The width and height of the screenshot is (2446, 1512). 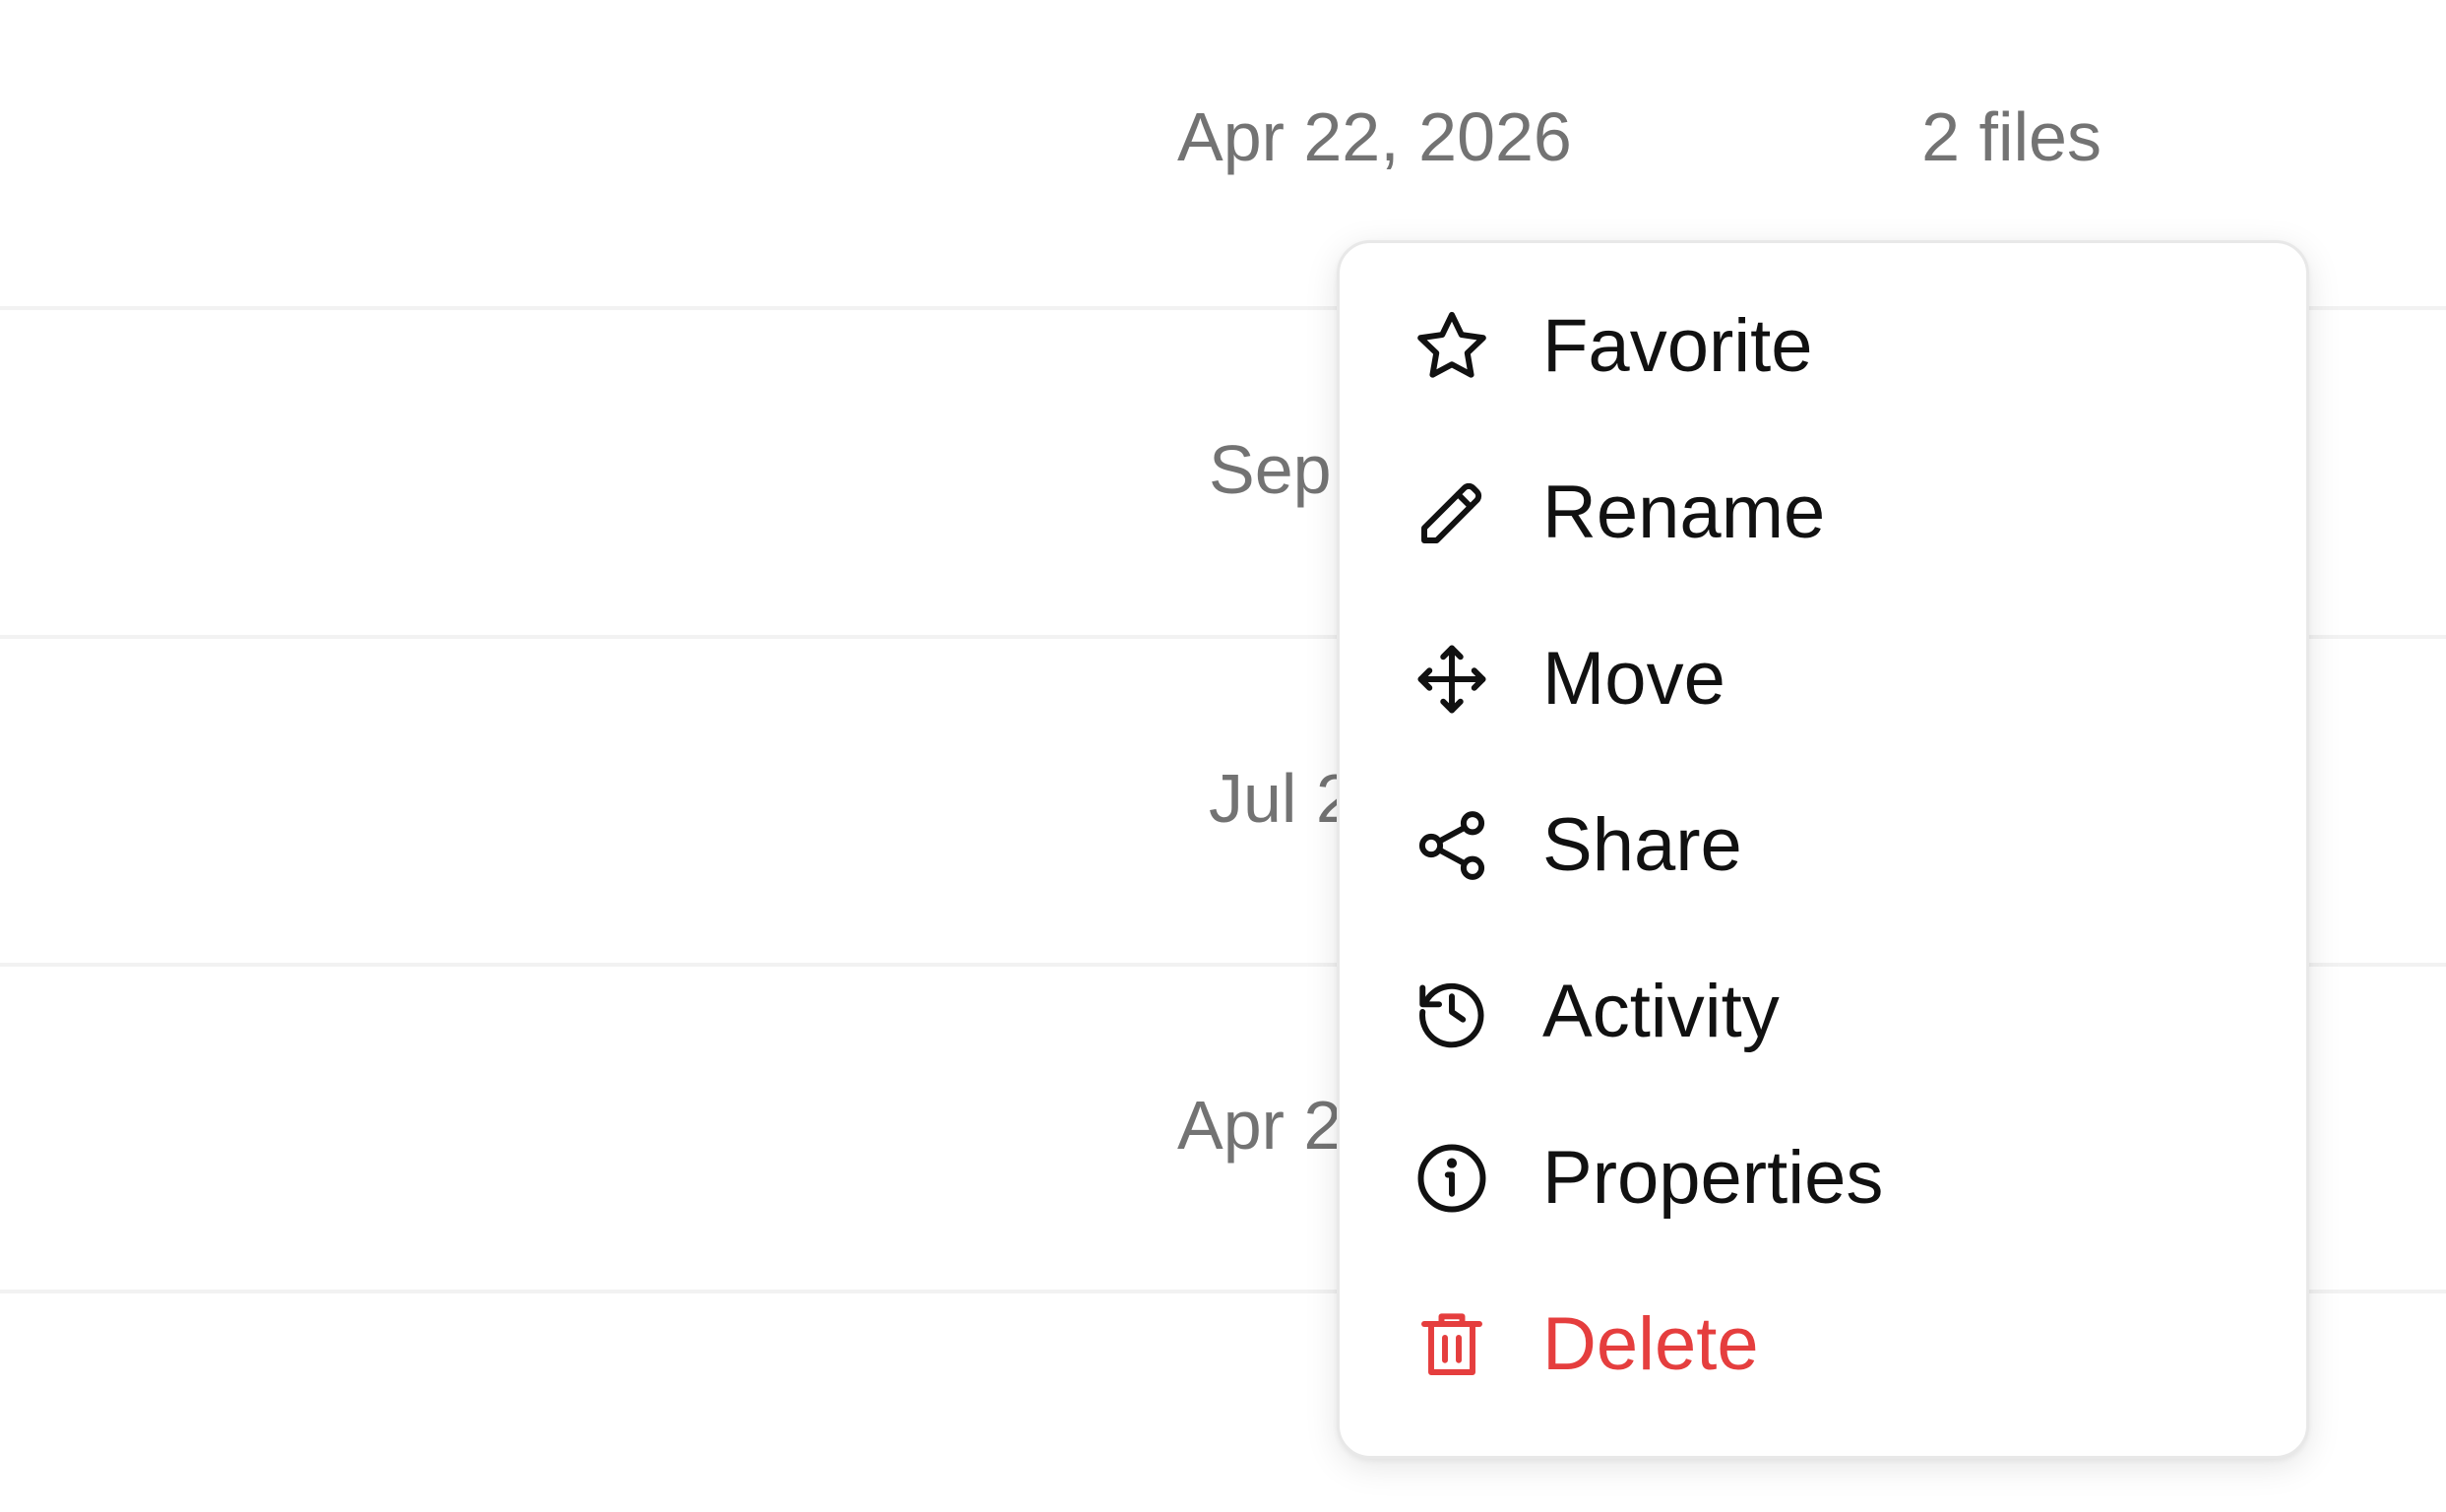 I want to click on menu-item-move: Move, so click(x=1823, y=679).